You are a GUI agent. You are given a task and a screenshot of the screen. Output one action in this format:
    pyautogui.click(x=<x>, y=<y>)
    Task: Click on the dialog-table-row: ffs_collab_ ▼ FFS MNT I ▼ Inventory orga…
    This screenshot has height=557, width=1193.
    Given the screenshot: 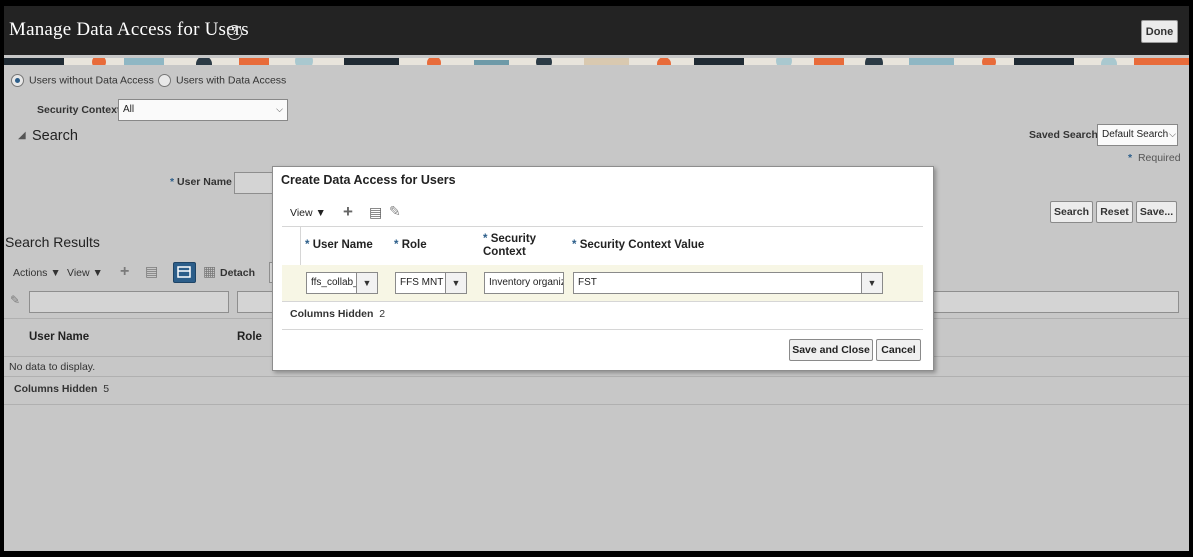 What is the action you would take?
    pyautogui.click(x=602, y=283)
    